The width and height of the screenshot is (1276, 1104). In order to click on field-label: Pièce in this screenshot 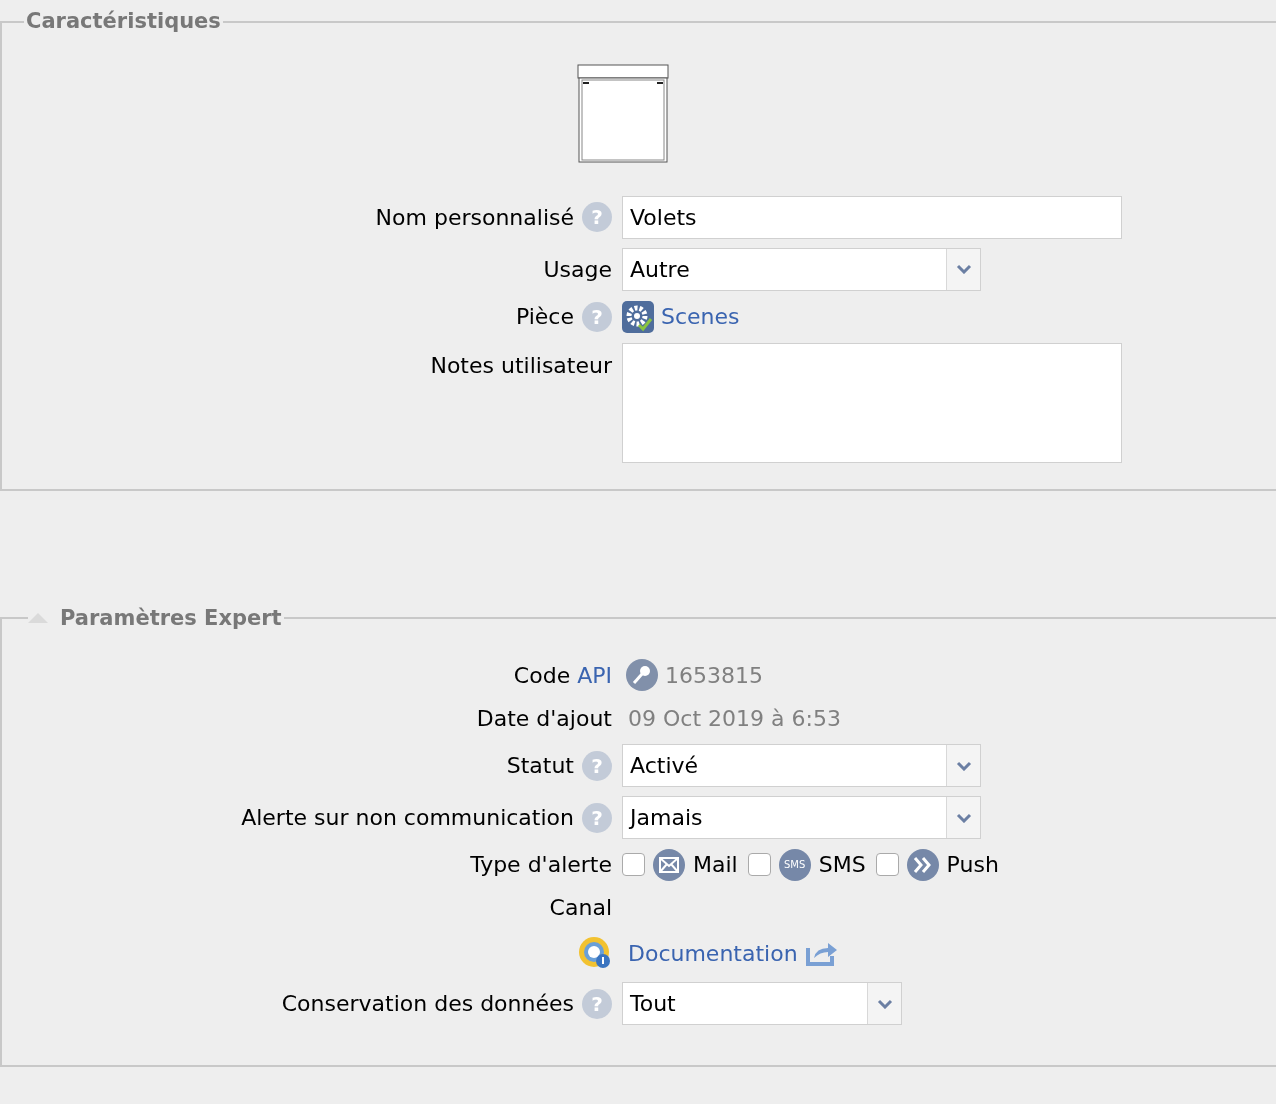, I will do `click(544, 317)`.